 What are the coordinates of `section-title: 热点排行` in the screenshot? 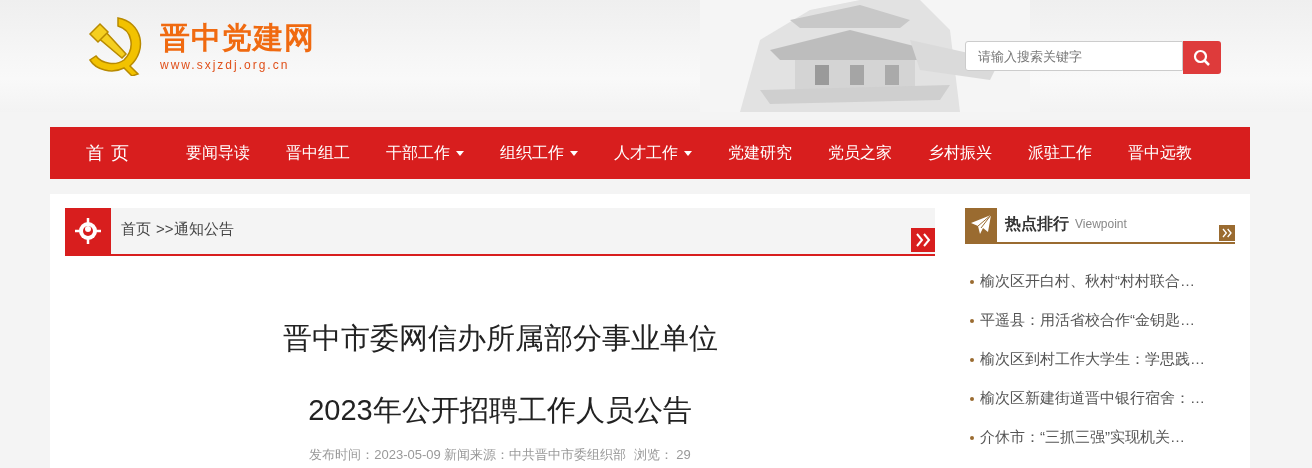 It's located at (1037, 224).